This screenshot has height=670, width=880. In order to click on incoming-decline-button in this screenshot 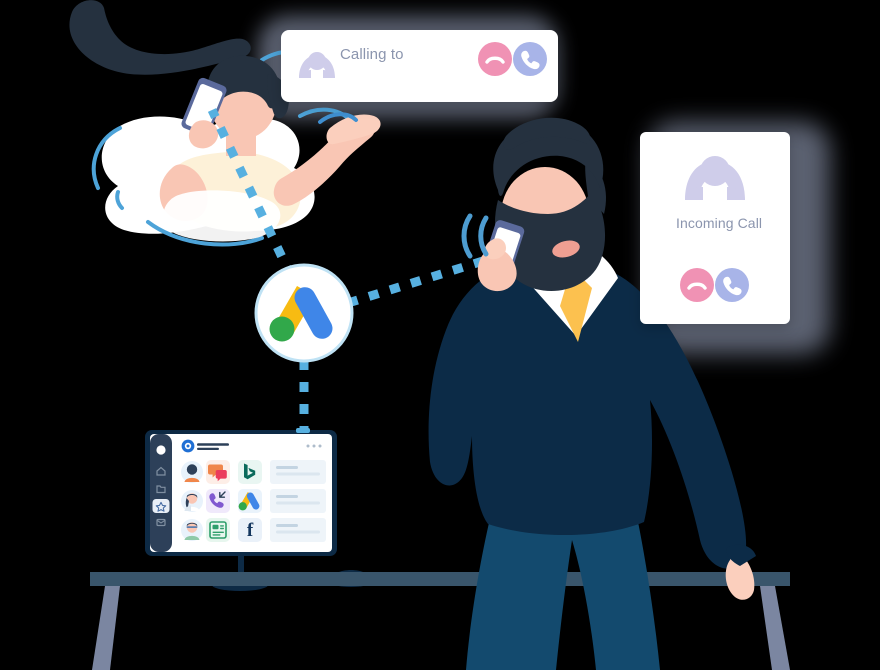, I will do `click(697, 285)`.